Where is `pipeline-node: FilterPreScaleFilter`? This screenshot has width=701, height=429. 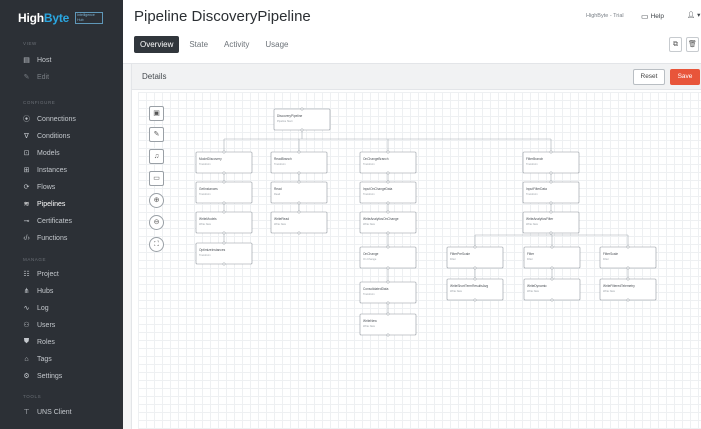 pipeline-node: FilterPreScaleFilter is located at coordinates (475, 257).